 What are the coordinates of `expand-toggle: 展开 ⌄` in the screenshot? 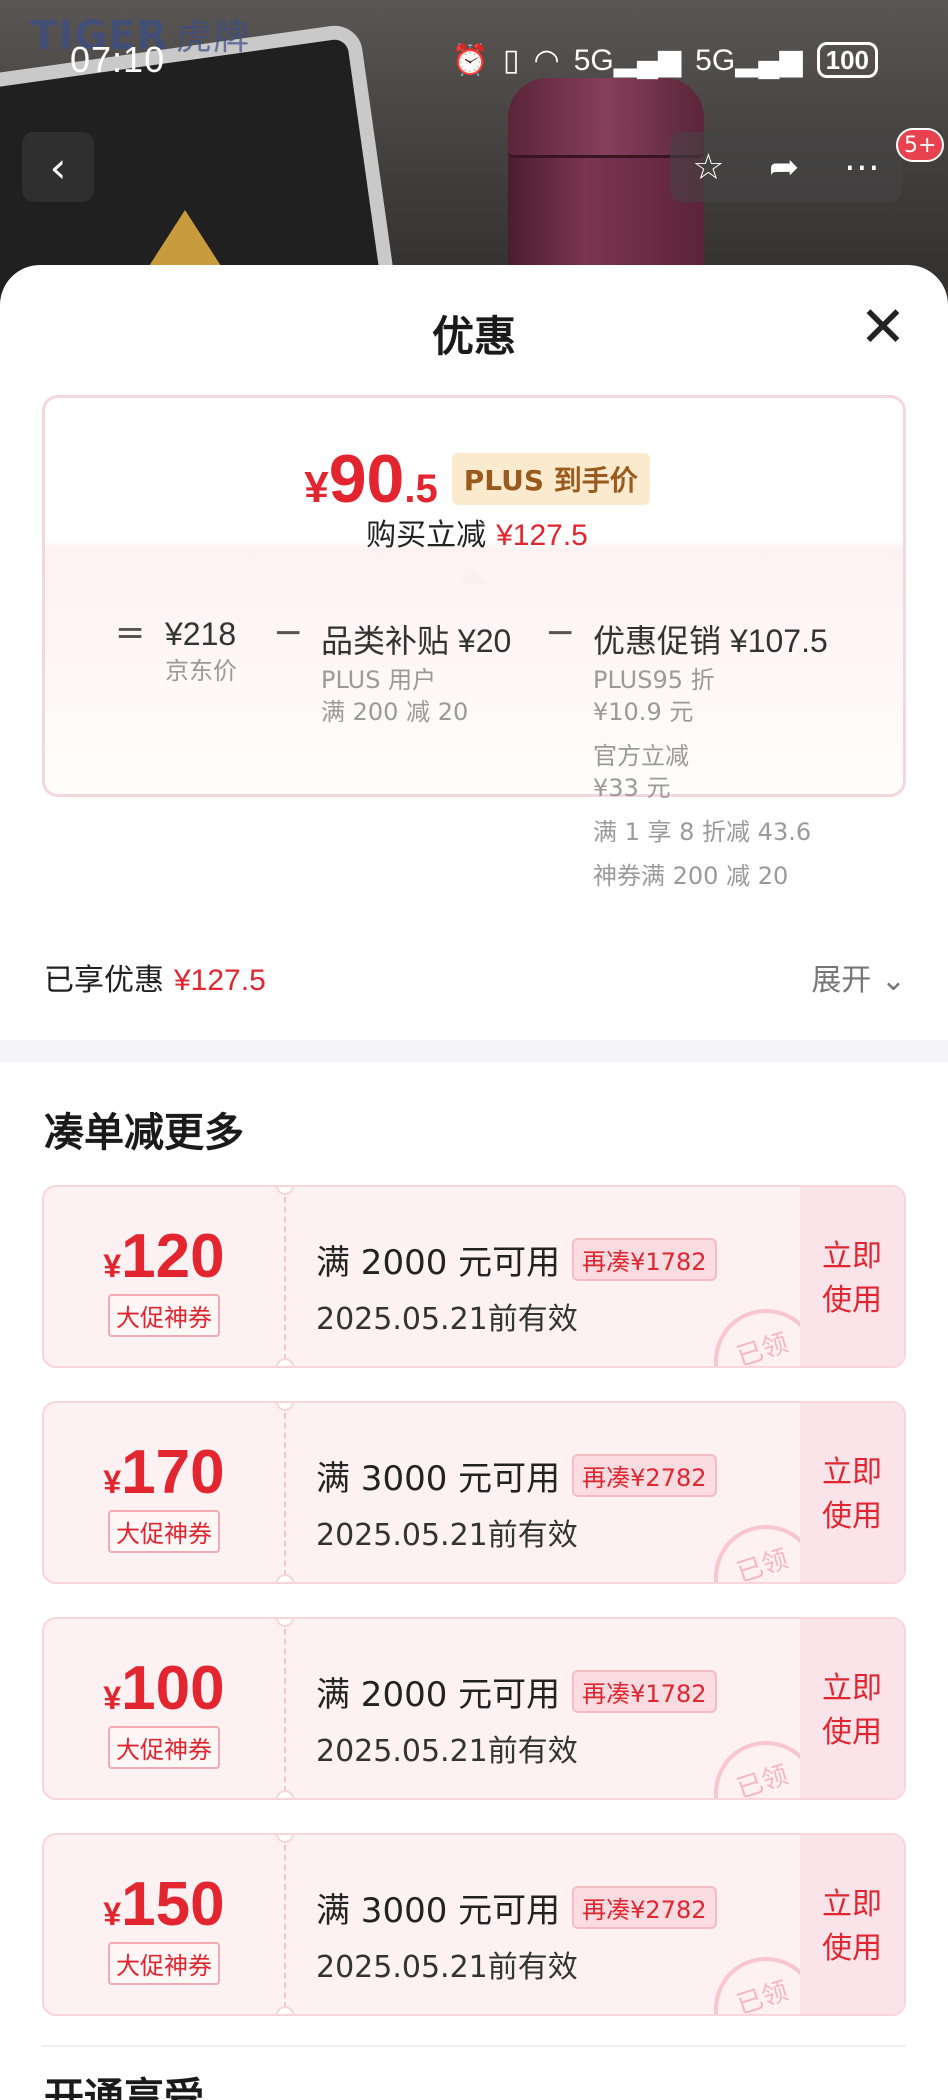 It's located at (858, 977).